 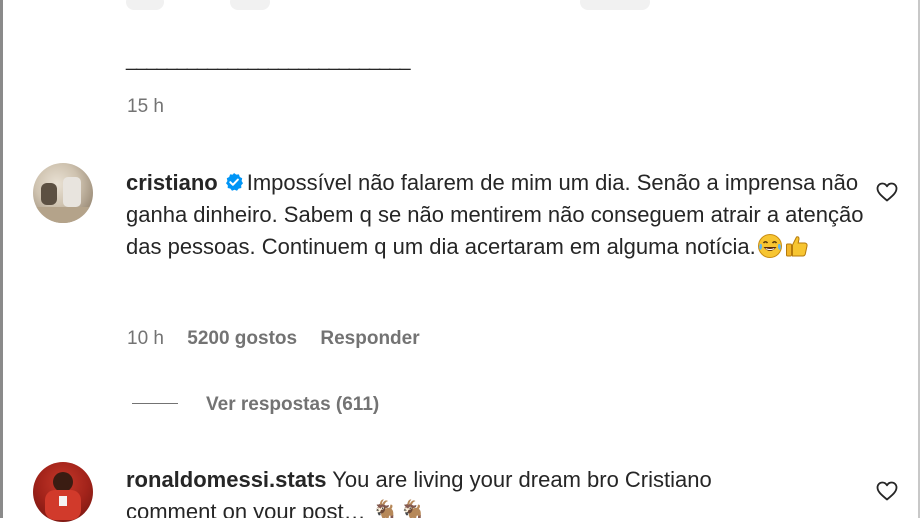 What do you see at coordinates (292, 404) in the screenshot?
I see `view-replies-label: Ver respostas (611)` at bounding box center [292, 404].